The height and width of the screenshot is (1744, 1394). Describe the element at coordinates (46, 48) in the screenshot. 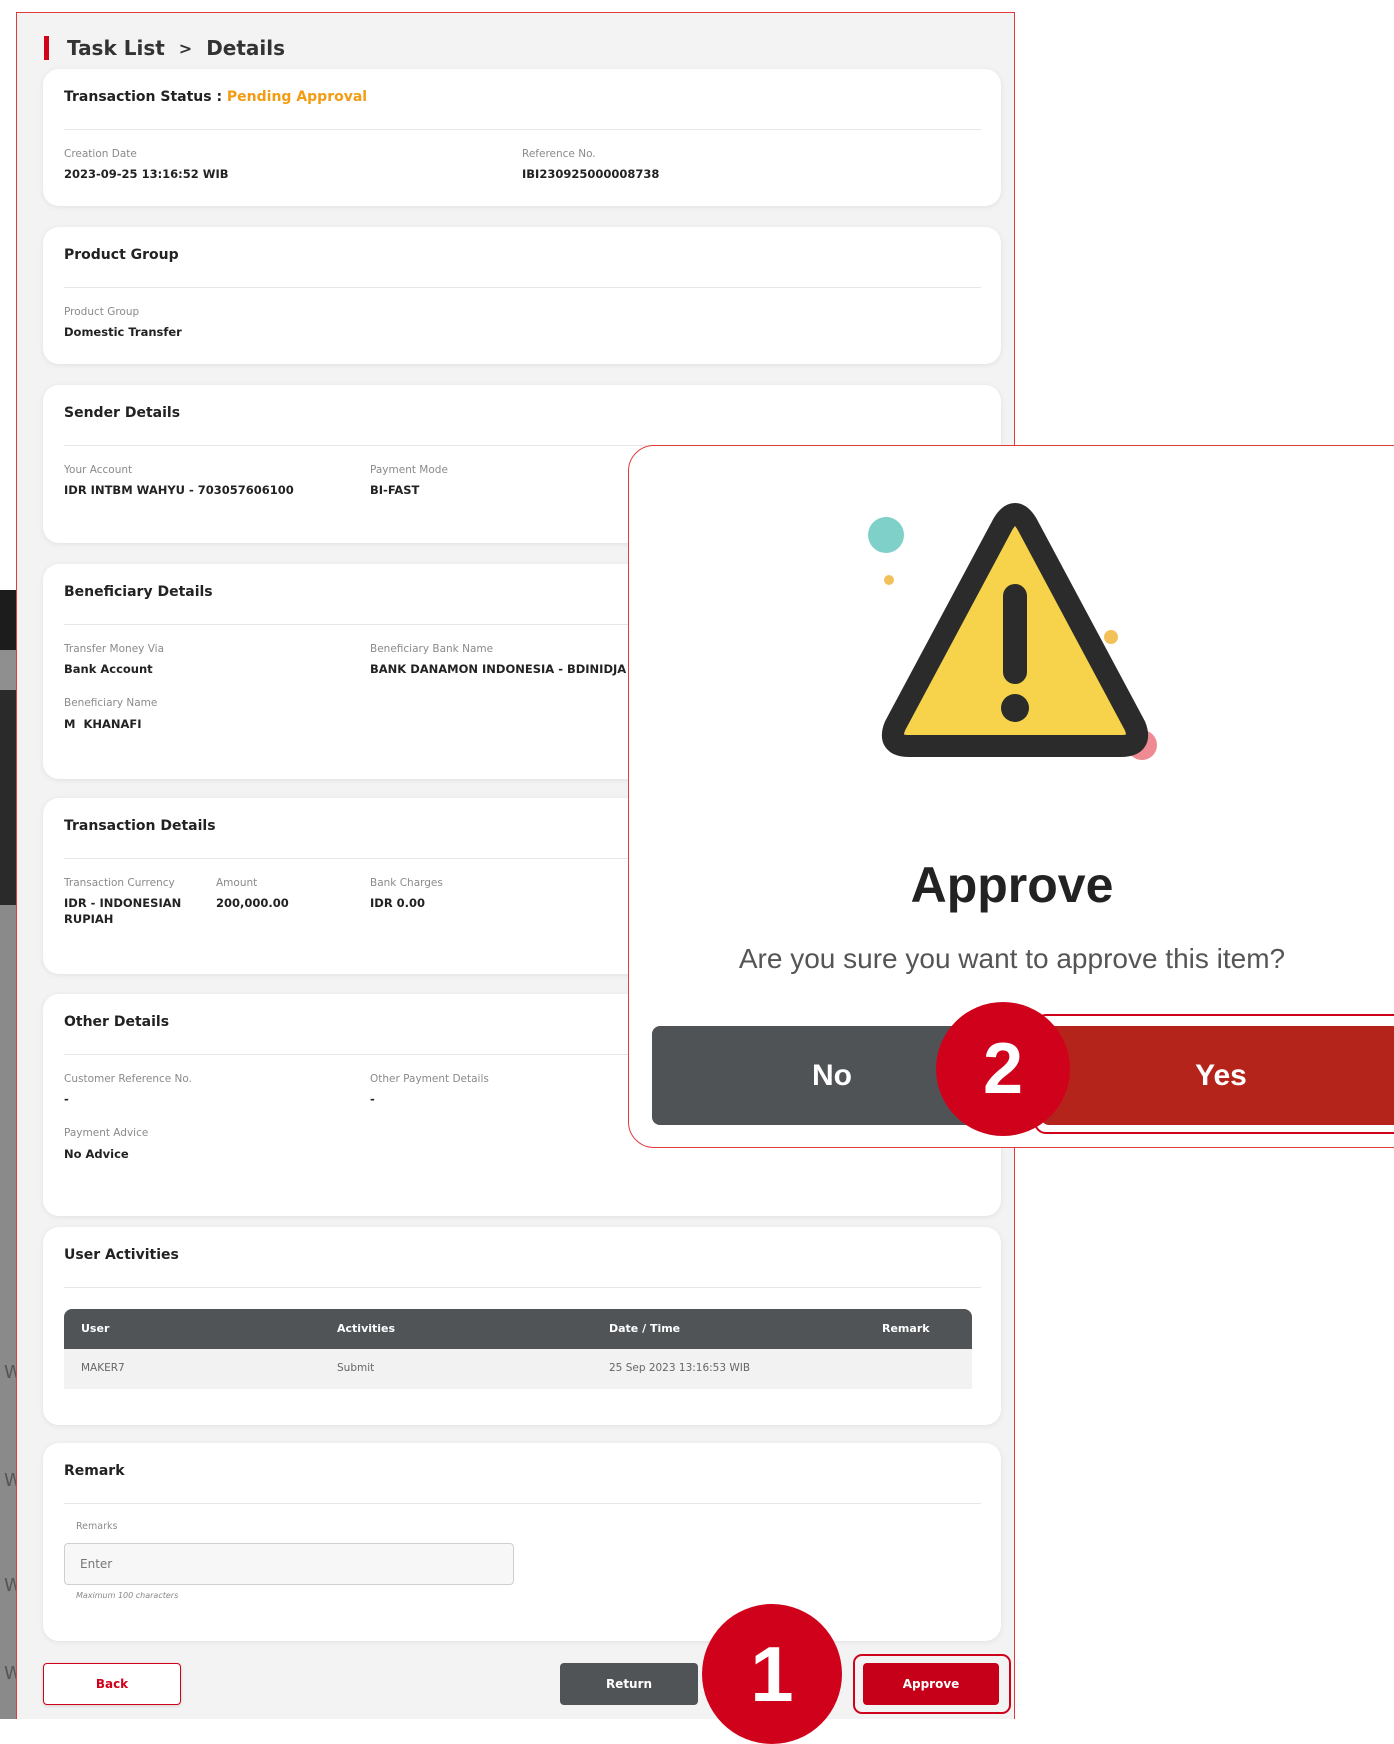

I see `breadcrumb-accent-bar` at that location.